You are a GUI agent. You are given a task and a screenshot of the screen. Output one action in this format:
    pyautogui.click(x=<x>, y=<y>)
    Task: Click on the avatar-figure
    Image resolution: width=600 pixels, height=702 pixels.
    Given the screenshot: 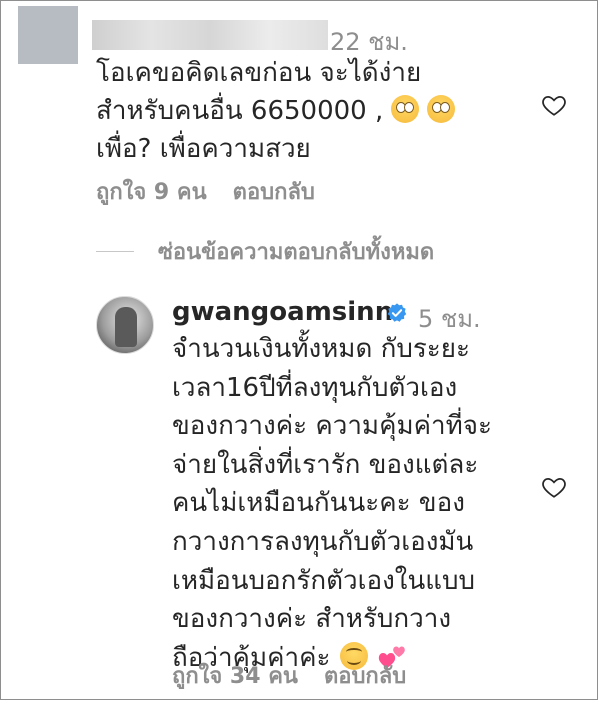 What is the action you would take?
    pyautogui.click(x=126, y=327)
    